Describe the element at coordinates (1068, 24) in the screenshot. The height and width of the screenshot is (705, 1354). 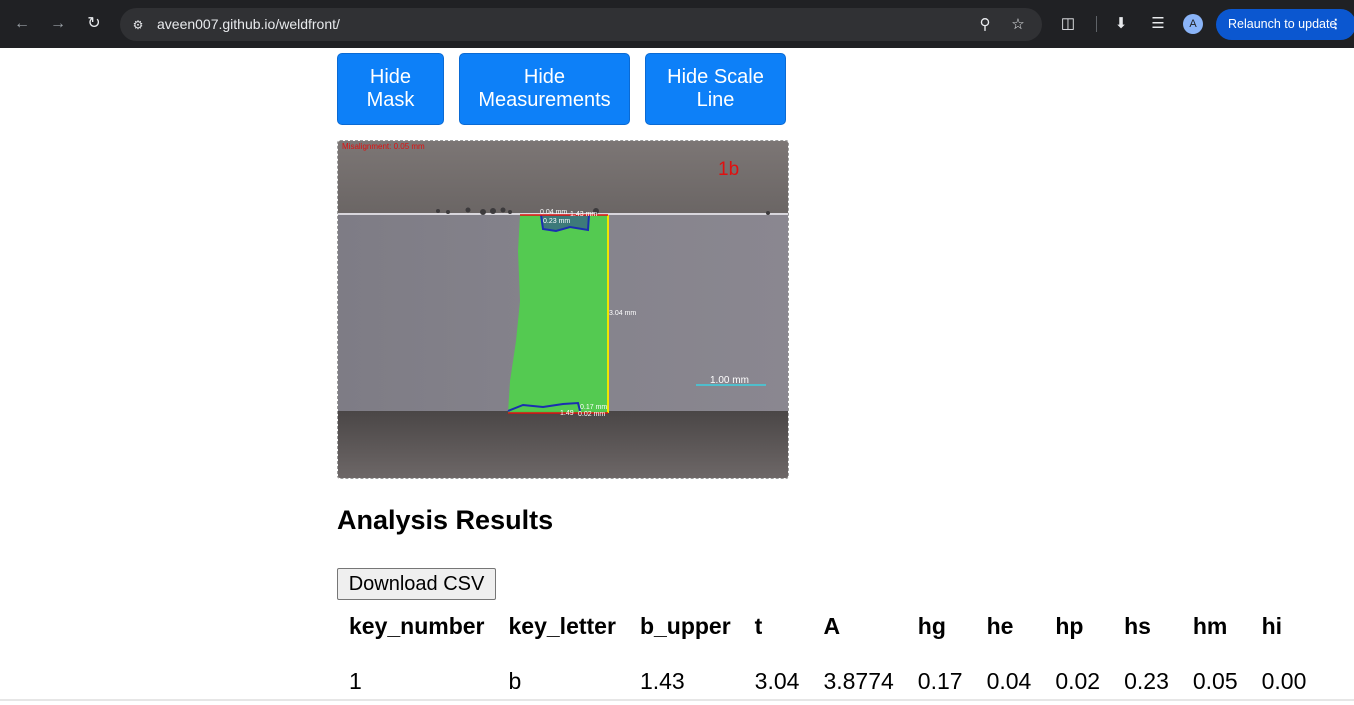
I see `extensions-icon: ◫` at that location.